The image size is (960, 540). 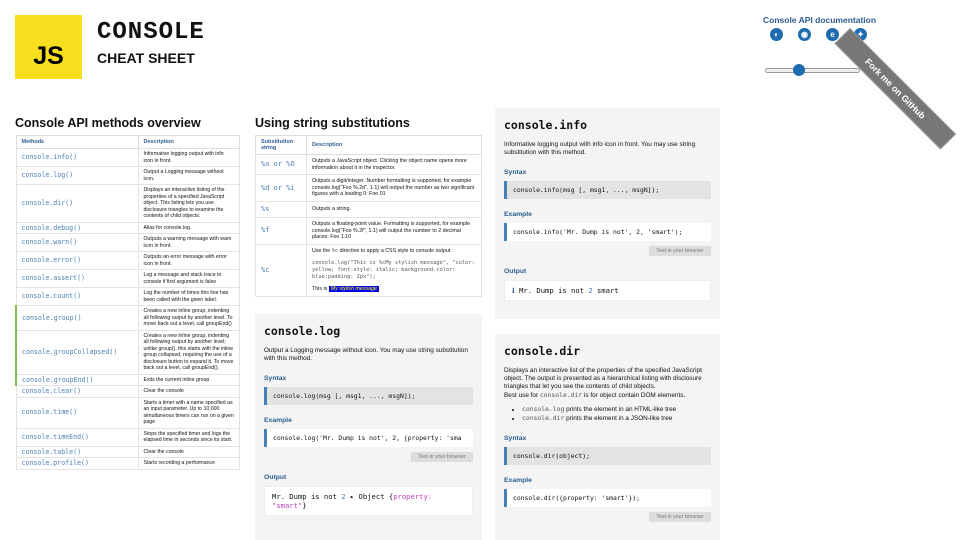 What do you see at coordinates (108, 123) in the screenshot?
I see `methods-heading: Console API methods overview` at bounding box center [108, 123].